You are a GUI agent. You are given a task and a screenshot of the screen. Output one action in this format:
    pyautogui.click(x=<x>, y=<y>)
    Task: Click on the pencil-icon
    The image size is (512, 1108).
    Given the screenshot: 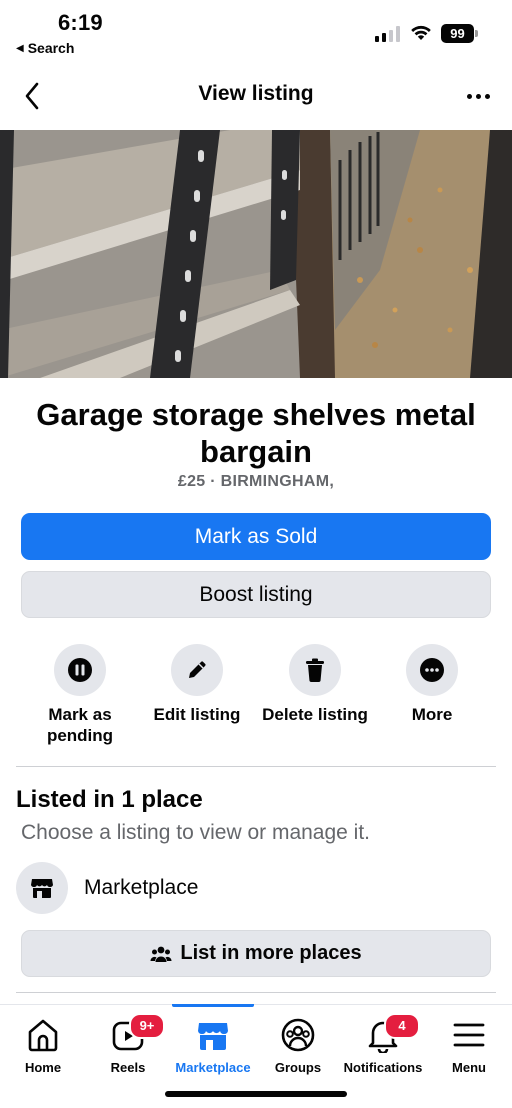 What is the action you would take?
    pyautogui.click(x=197, y=669)
    